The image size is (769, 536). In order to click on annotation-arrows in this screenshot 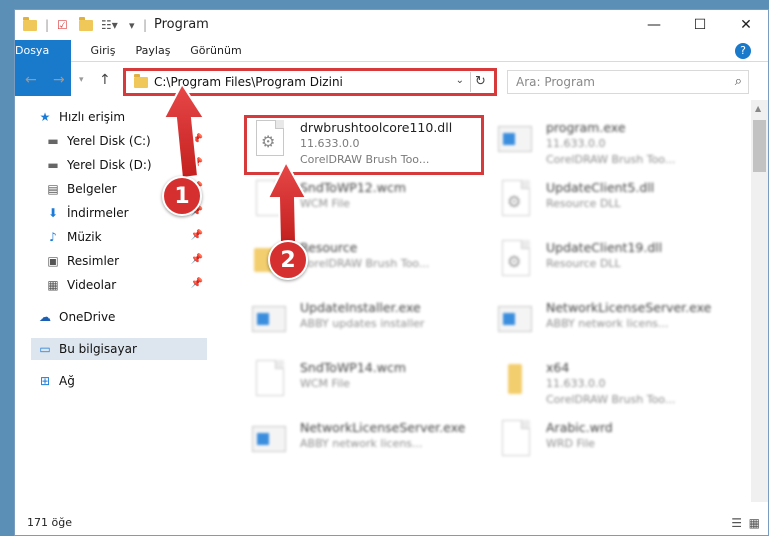, I will do `click(235, 162)`.